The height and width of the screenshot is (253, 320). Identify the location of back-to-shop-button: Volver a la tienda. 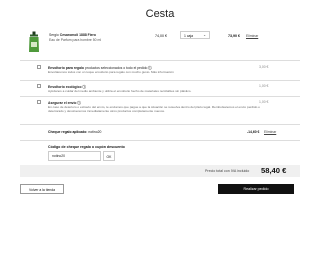
(42, 189).